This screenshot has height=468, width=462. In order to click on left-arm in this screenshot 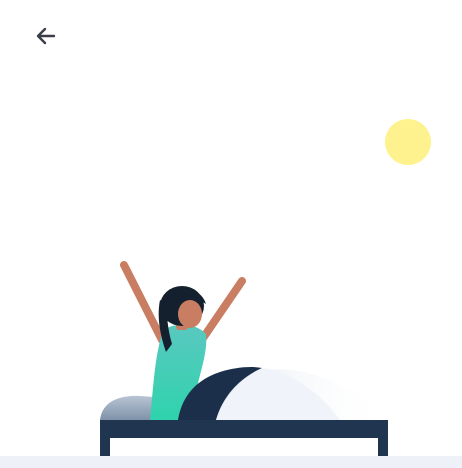, I will do `click(143, 302)`.